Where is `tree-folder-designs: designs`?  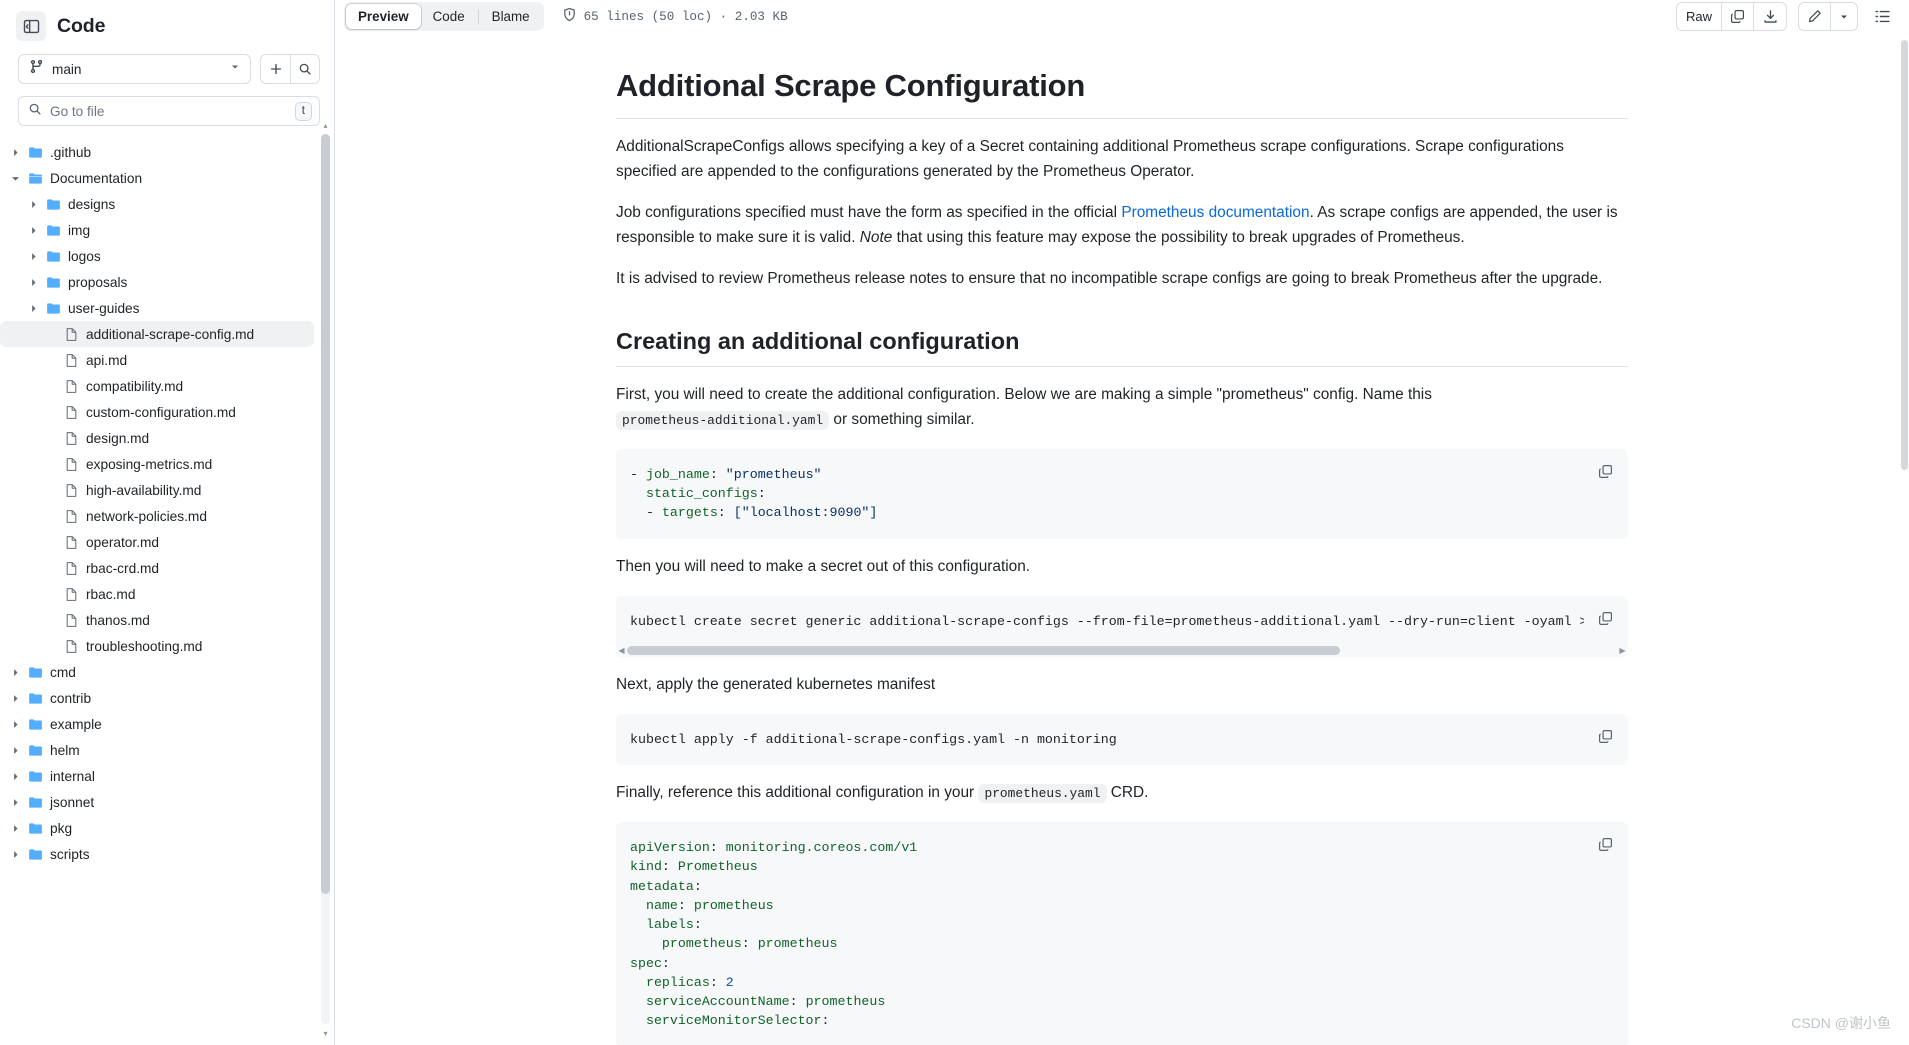
tree-folder-designs: designs is located at coordinates (157, 204).